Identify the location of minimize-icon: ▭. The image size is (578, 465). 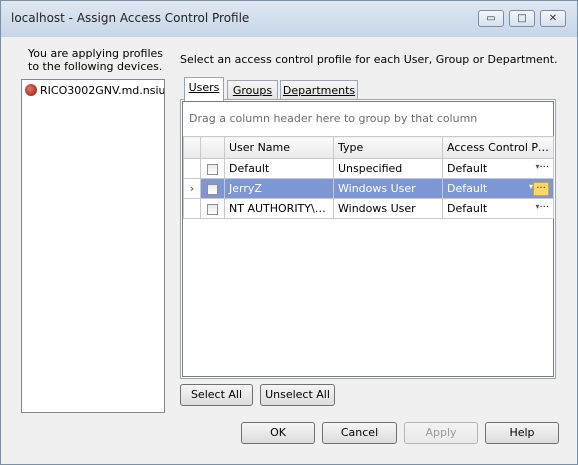
(491, 18).